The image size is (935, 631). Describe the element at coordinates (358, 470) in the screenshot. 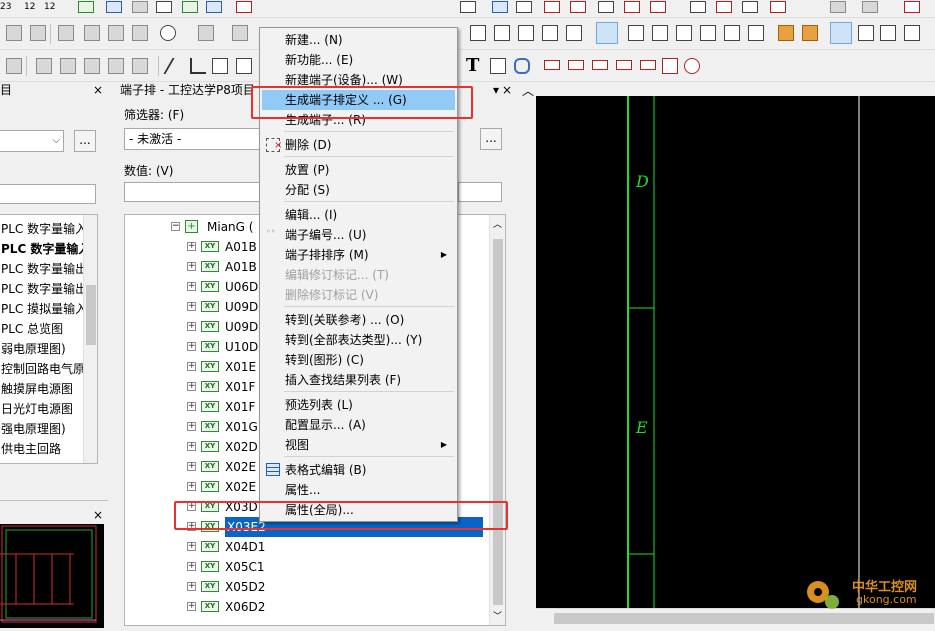

I see `menu-item: 表格式编辑 (B)` at that location.